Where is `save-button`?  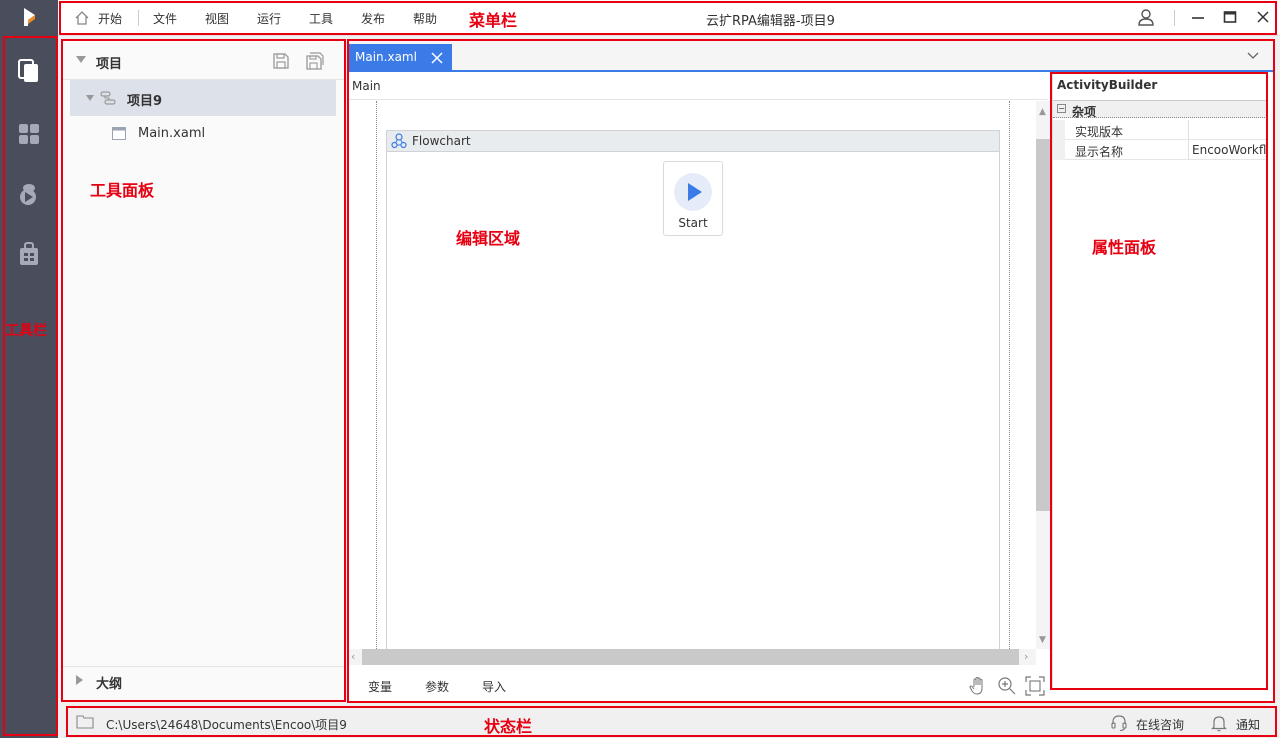
save-button is located at coordinates (281, 61).